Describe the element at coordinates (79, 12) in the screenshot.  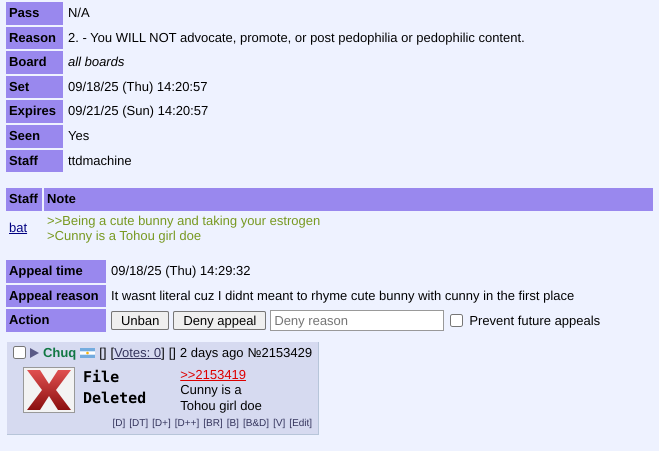
I see `field-value: N/A` at that location.